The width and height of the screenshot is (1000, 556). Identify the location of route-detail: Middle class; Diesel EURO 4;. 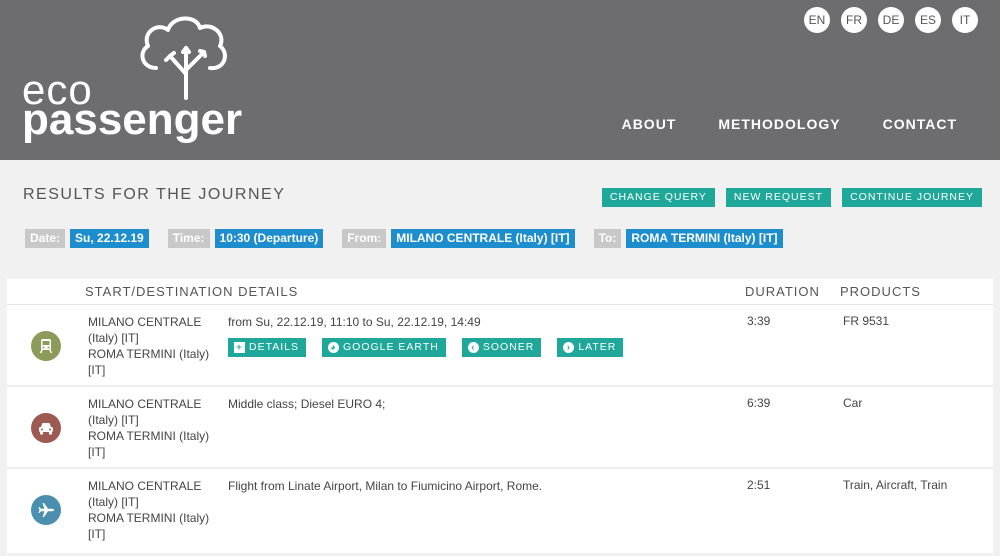
(307, 404).